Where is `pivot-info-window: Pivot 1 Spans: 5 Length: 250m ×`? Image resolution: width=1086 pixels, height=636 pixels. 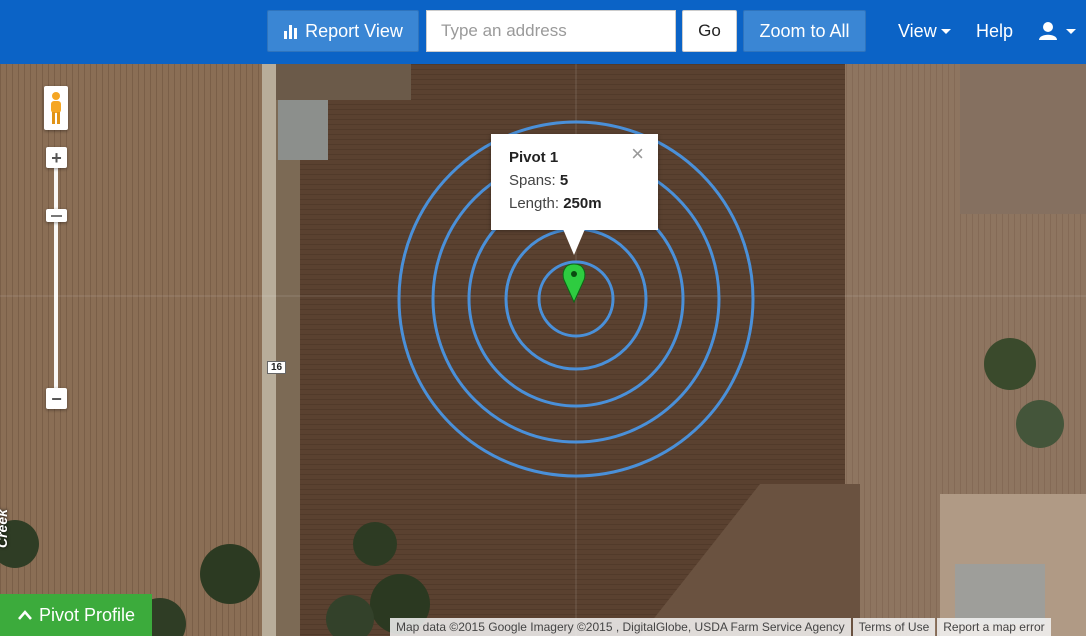 pivot-info-window: Pivot 1 Spans: 5 Length: 250m × is located at coordinates (574, 182).